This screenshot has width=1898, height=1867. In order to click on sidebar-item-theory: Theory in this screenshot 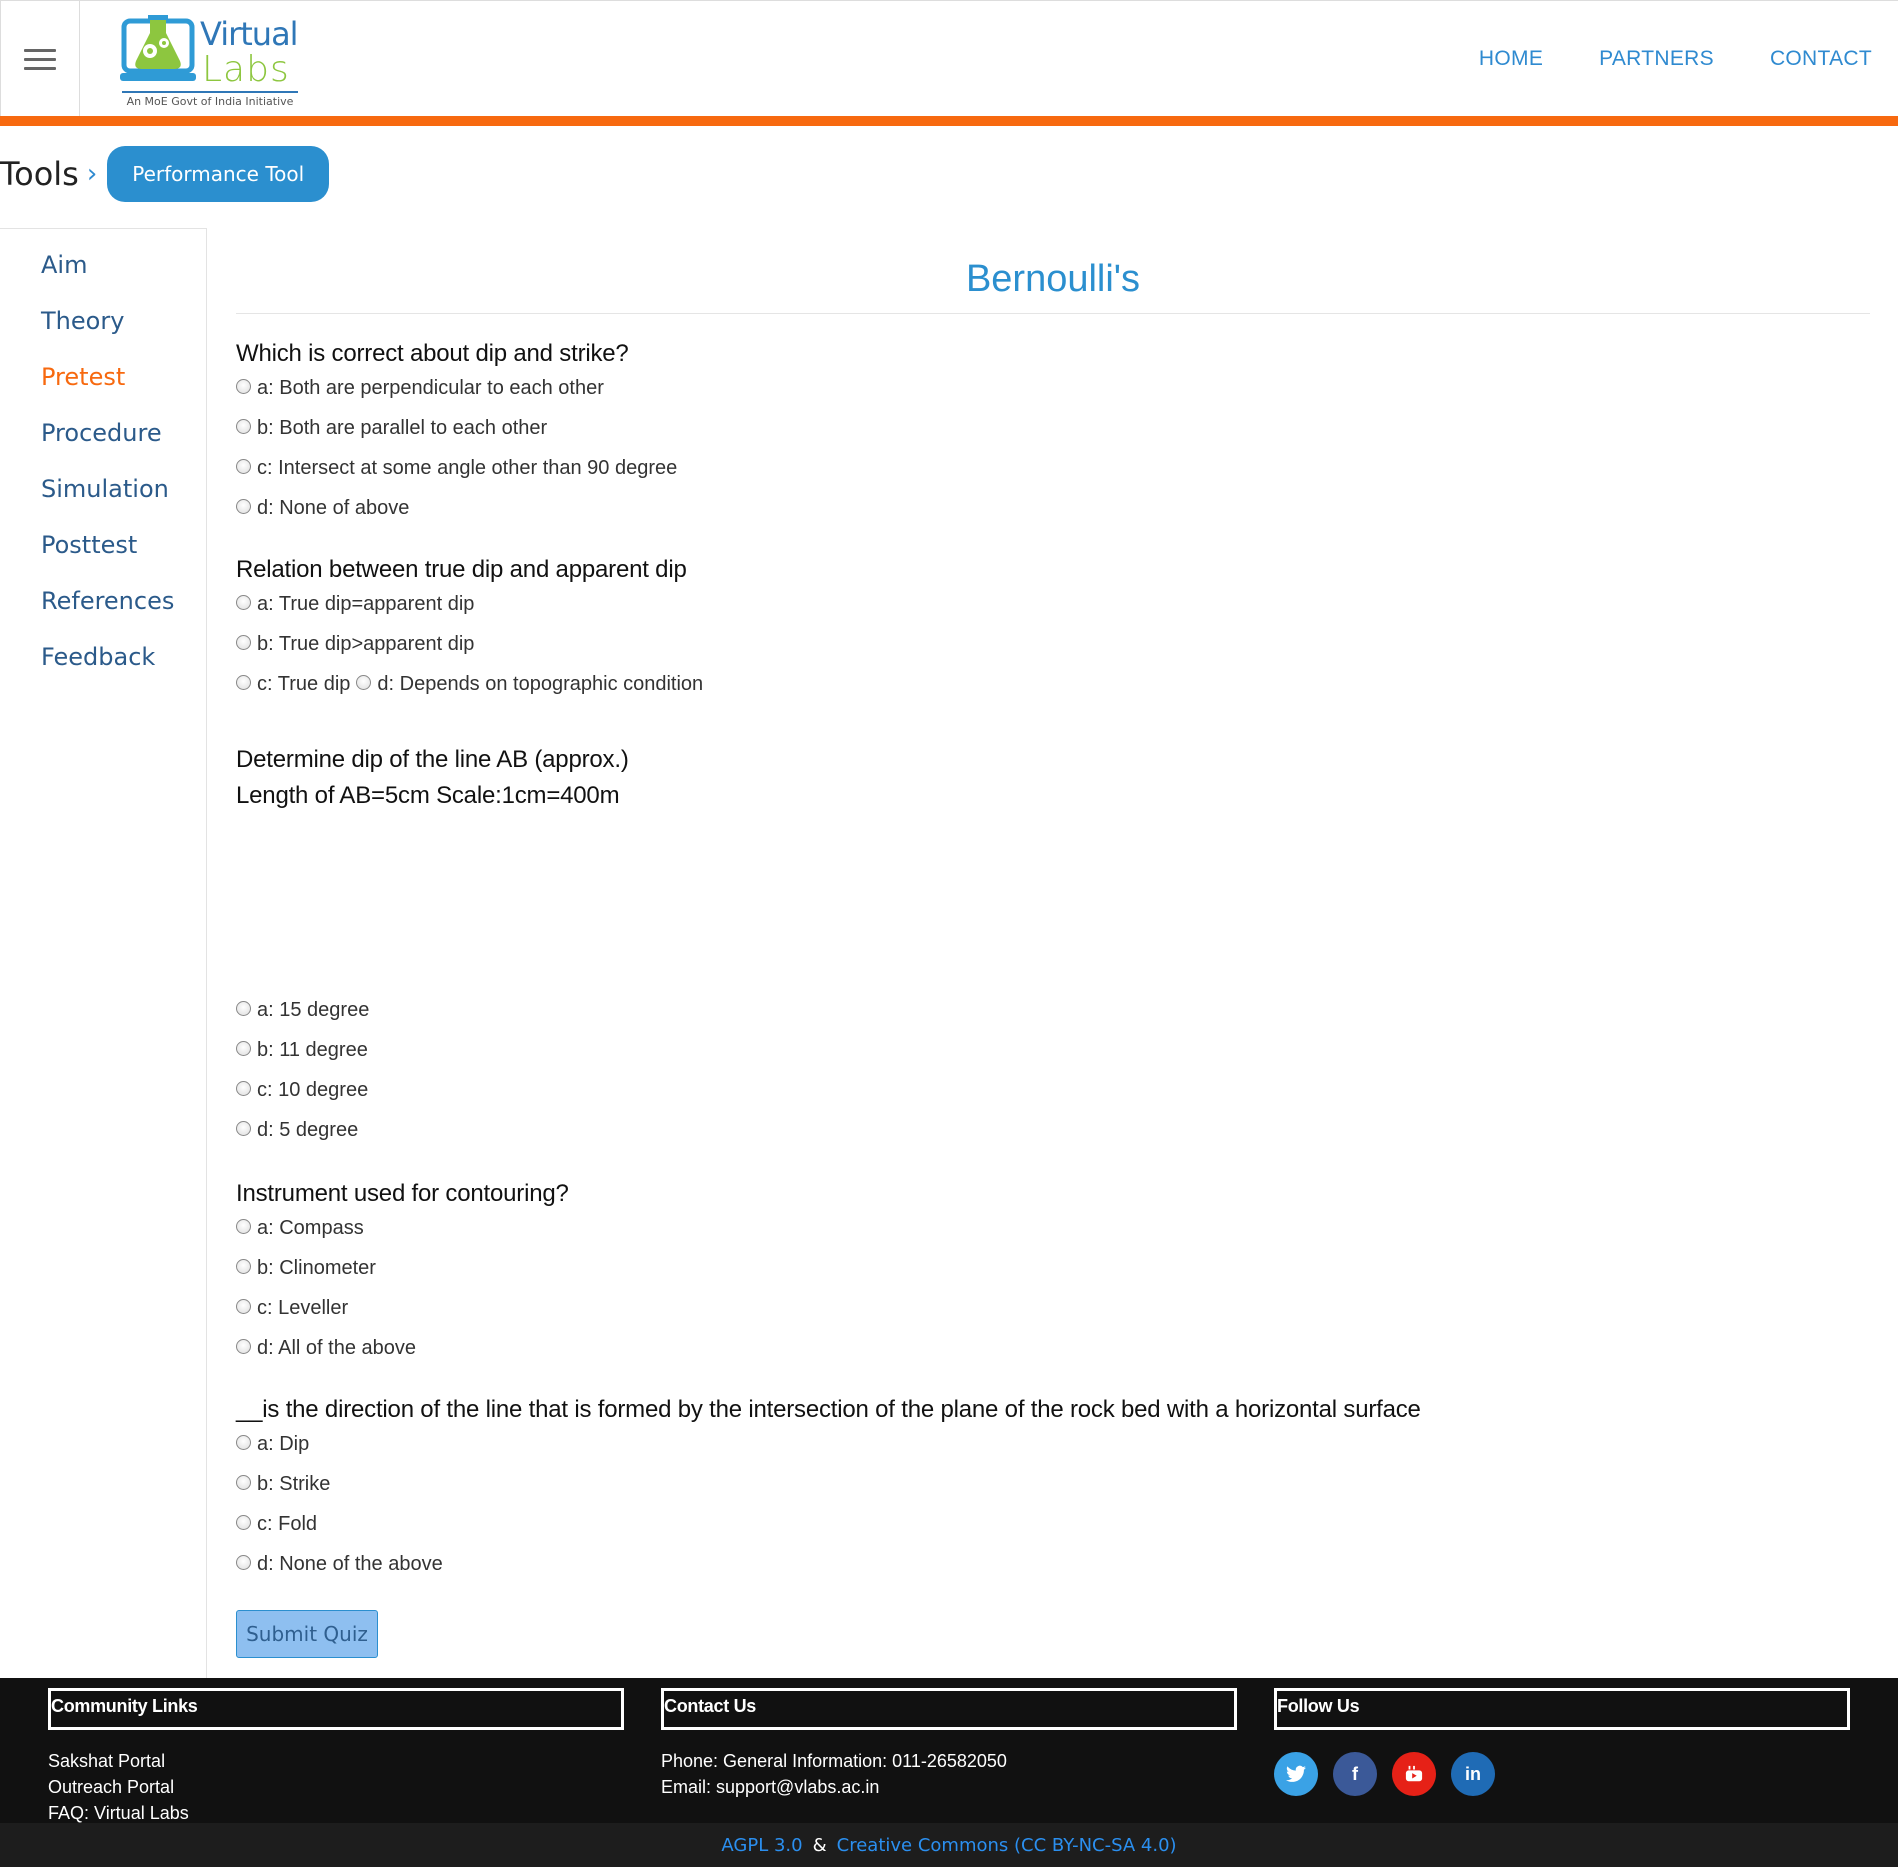, I will do `click(103, 329)`.